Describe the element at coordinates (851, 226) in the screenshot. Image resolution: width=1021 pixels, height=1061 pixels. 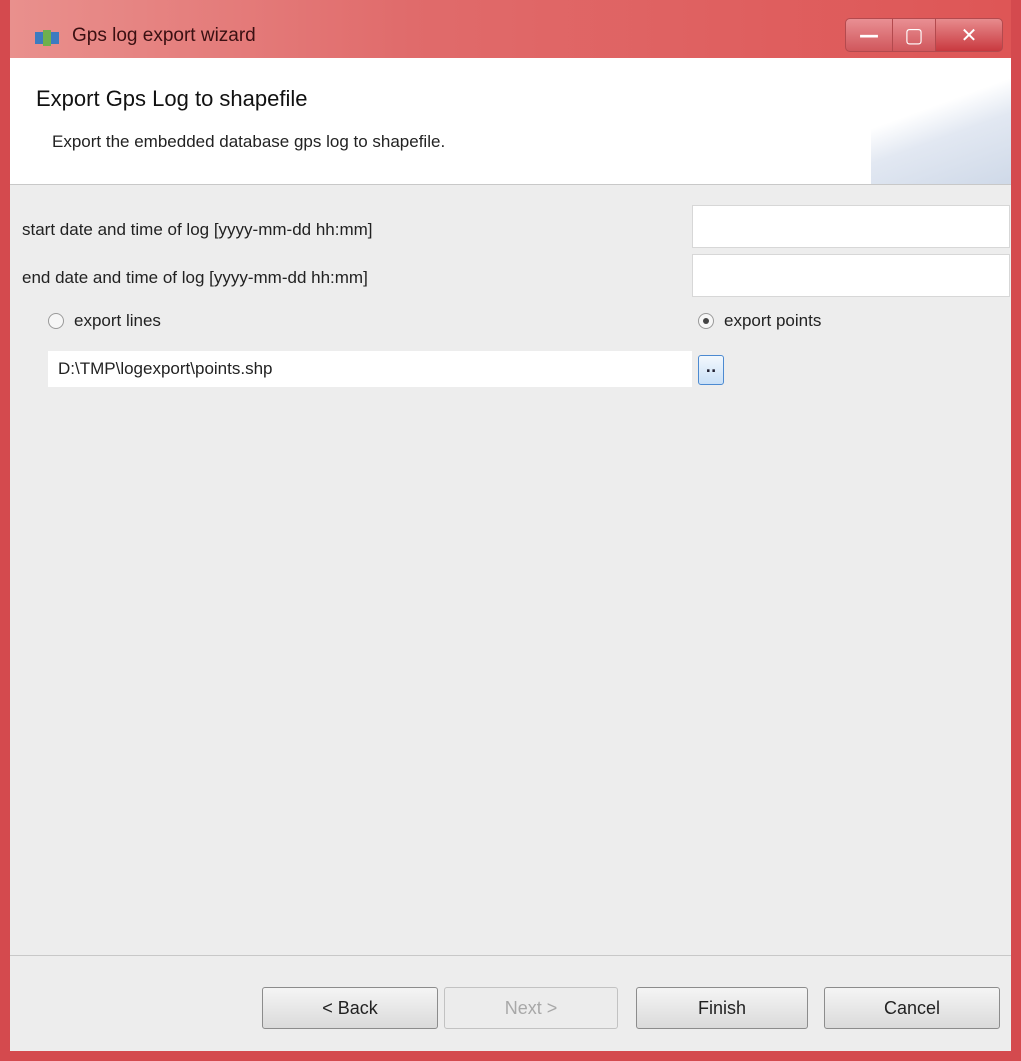
I see `start-date-input` at that location.